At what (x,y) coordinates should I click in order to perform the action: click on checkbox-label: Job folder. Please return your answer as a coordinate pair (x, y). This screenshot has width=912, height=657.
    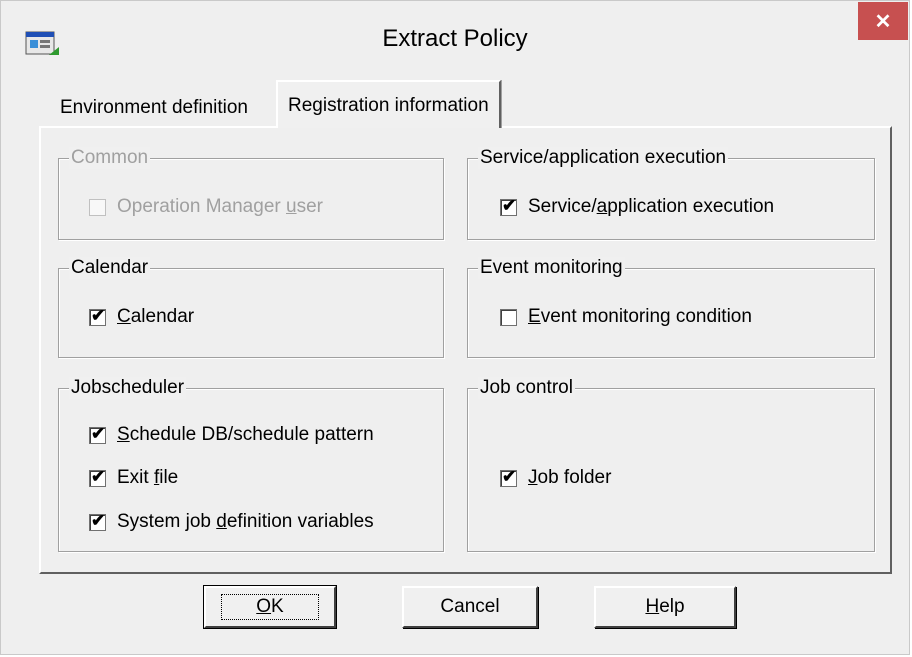
    Looking at the image, I should click on (570, 477).